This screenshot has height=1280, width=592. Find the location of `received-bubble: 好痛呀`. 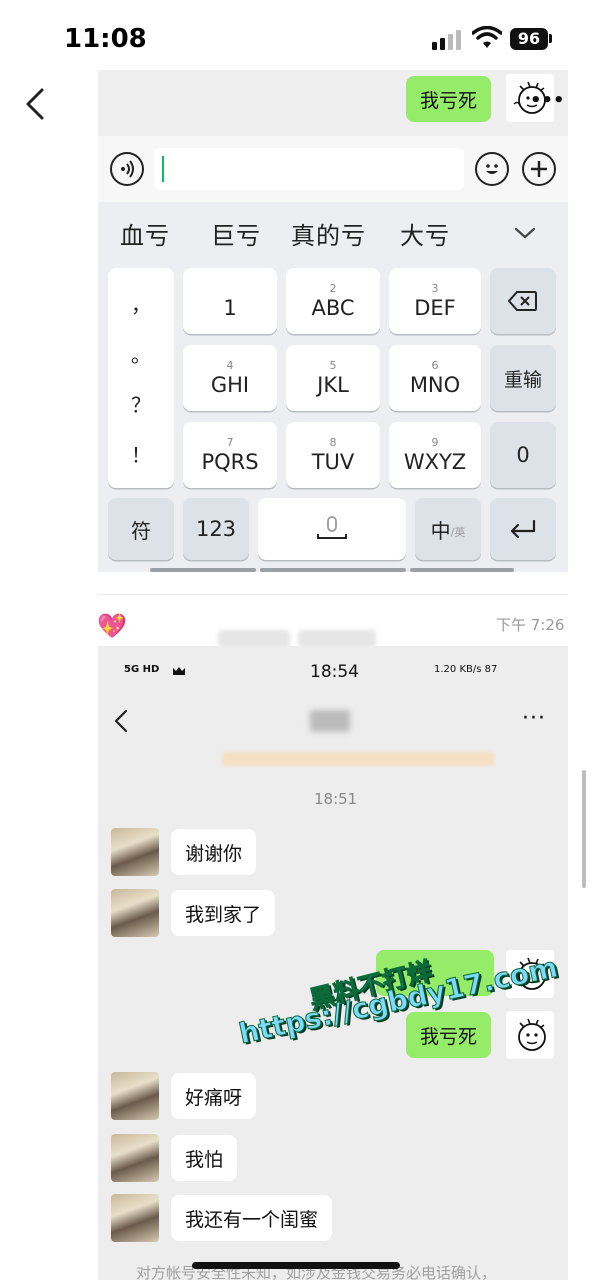

received-bubble: 好痛呀 is located at coordinates (214, 1096).